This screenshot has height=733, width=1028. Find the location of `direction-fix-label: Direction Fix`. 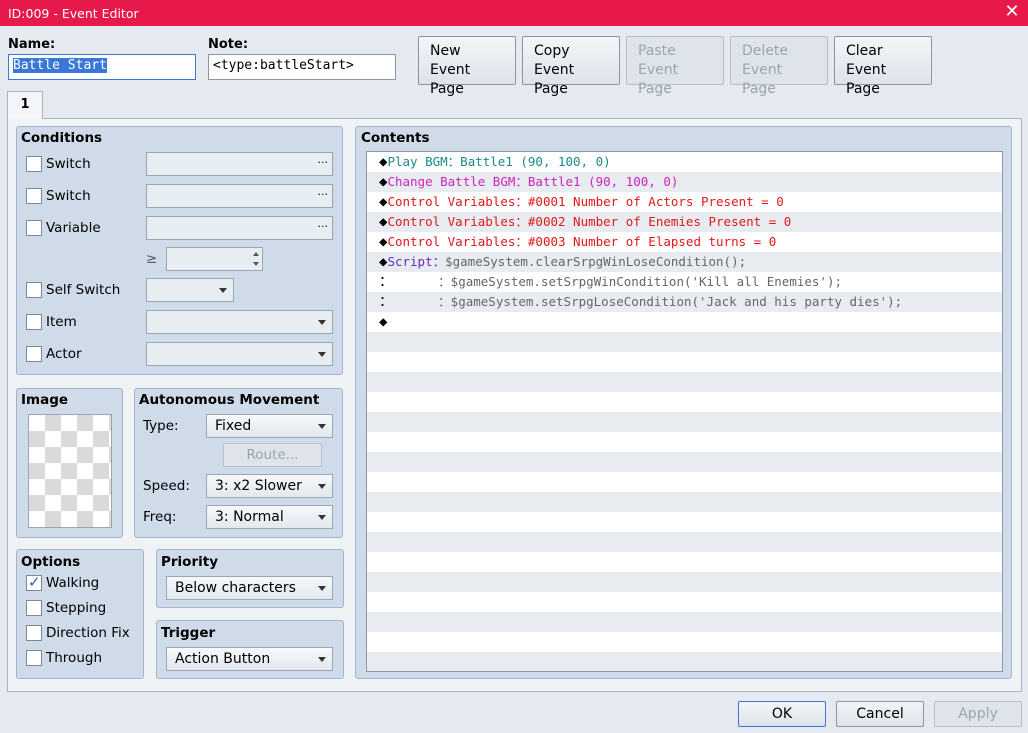

direction-fix-label: Direction Fix is located at coordinates (88, 633).